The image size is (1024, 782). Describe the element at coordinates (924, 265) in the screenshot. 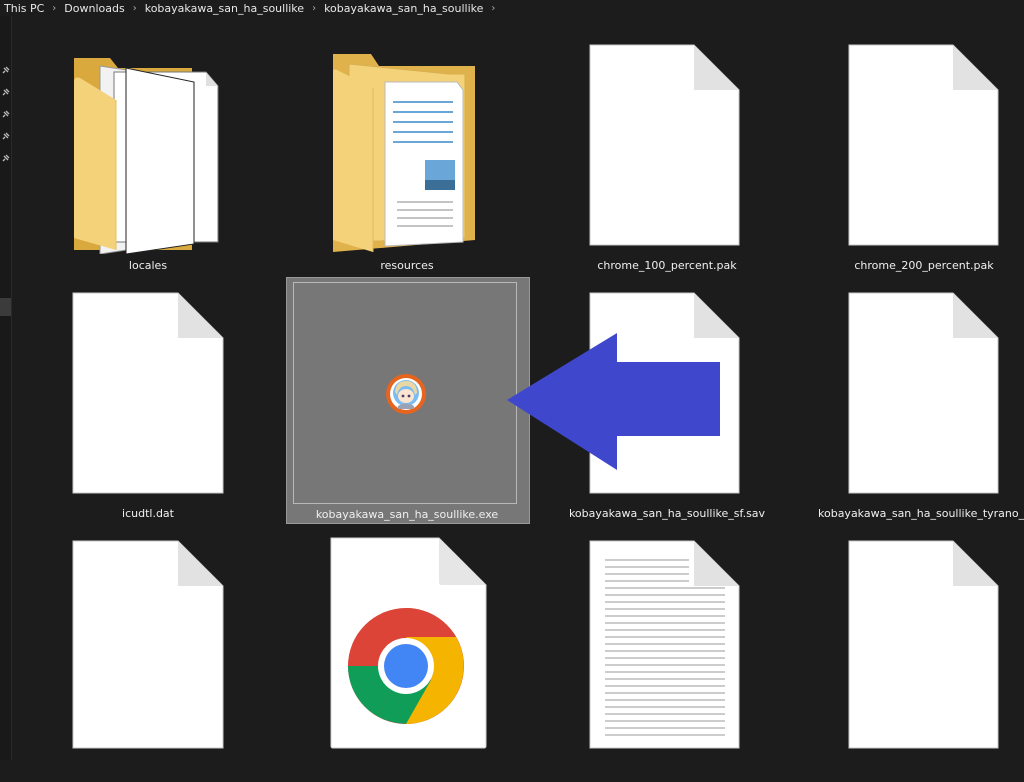

I see `file-name: chrome_200_percent.pak` at that location.